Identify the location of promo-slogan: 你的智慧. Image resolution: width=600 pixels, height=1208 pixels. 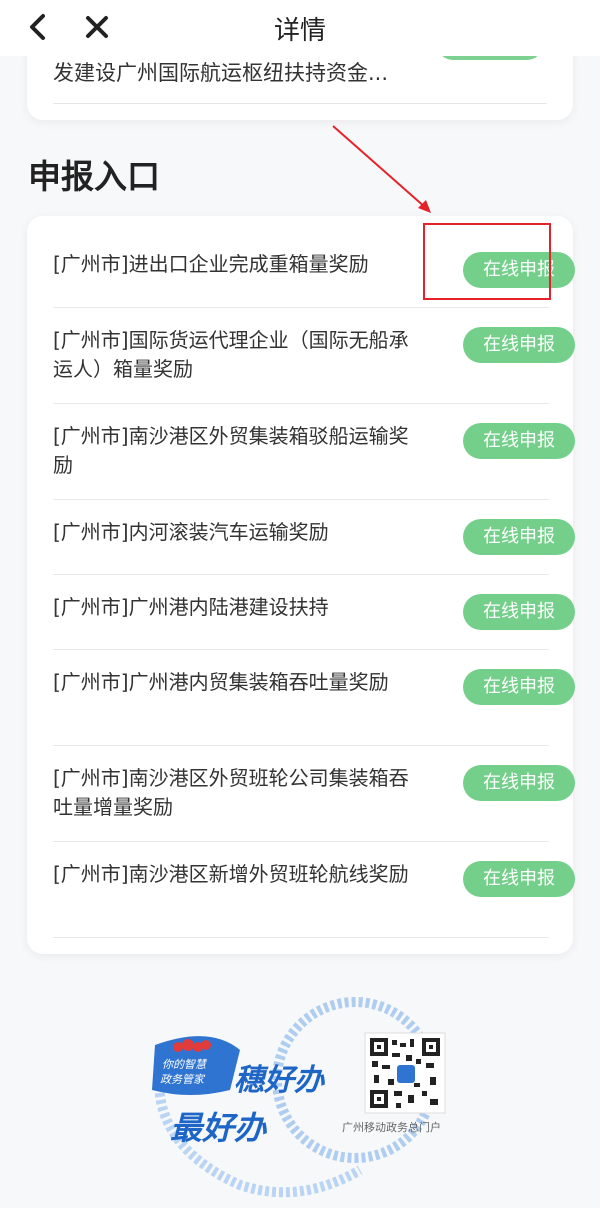
(184, 1064).